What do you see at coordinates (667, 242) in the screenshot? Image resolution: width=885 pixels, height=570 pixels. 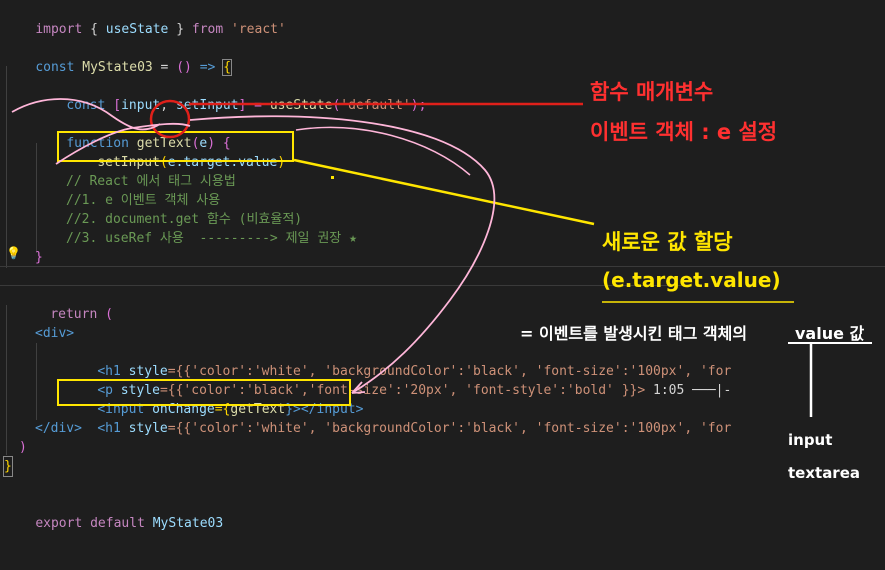 I see `annotation-assign-value: 새로운 값 할당` at bounding box center [667, 242].